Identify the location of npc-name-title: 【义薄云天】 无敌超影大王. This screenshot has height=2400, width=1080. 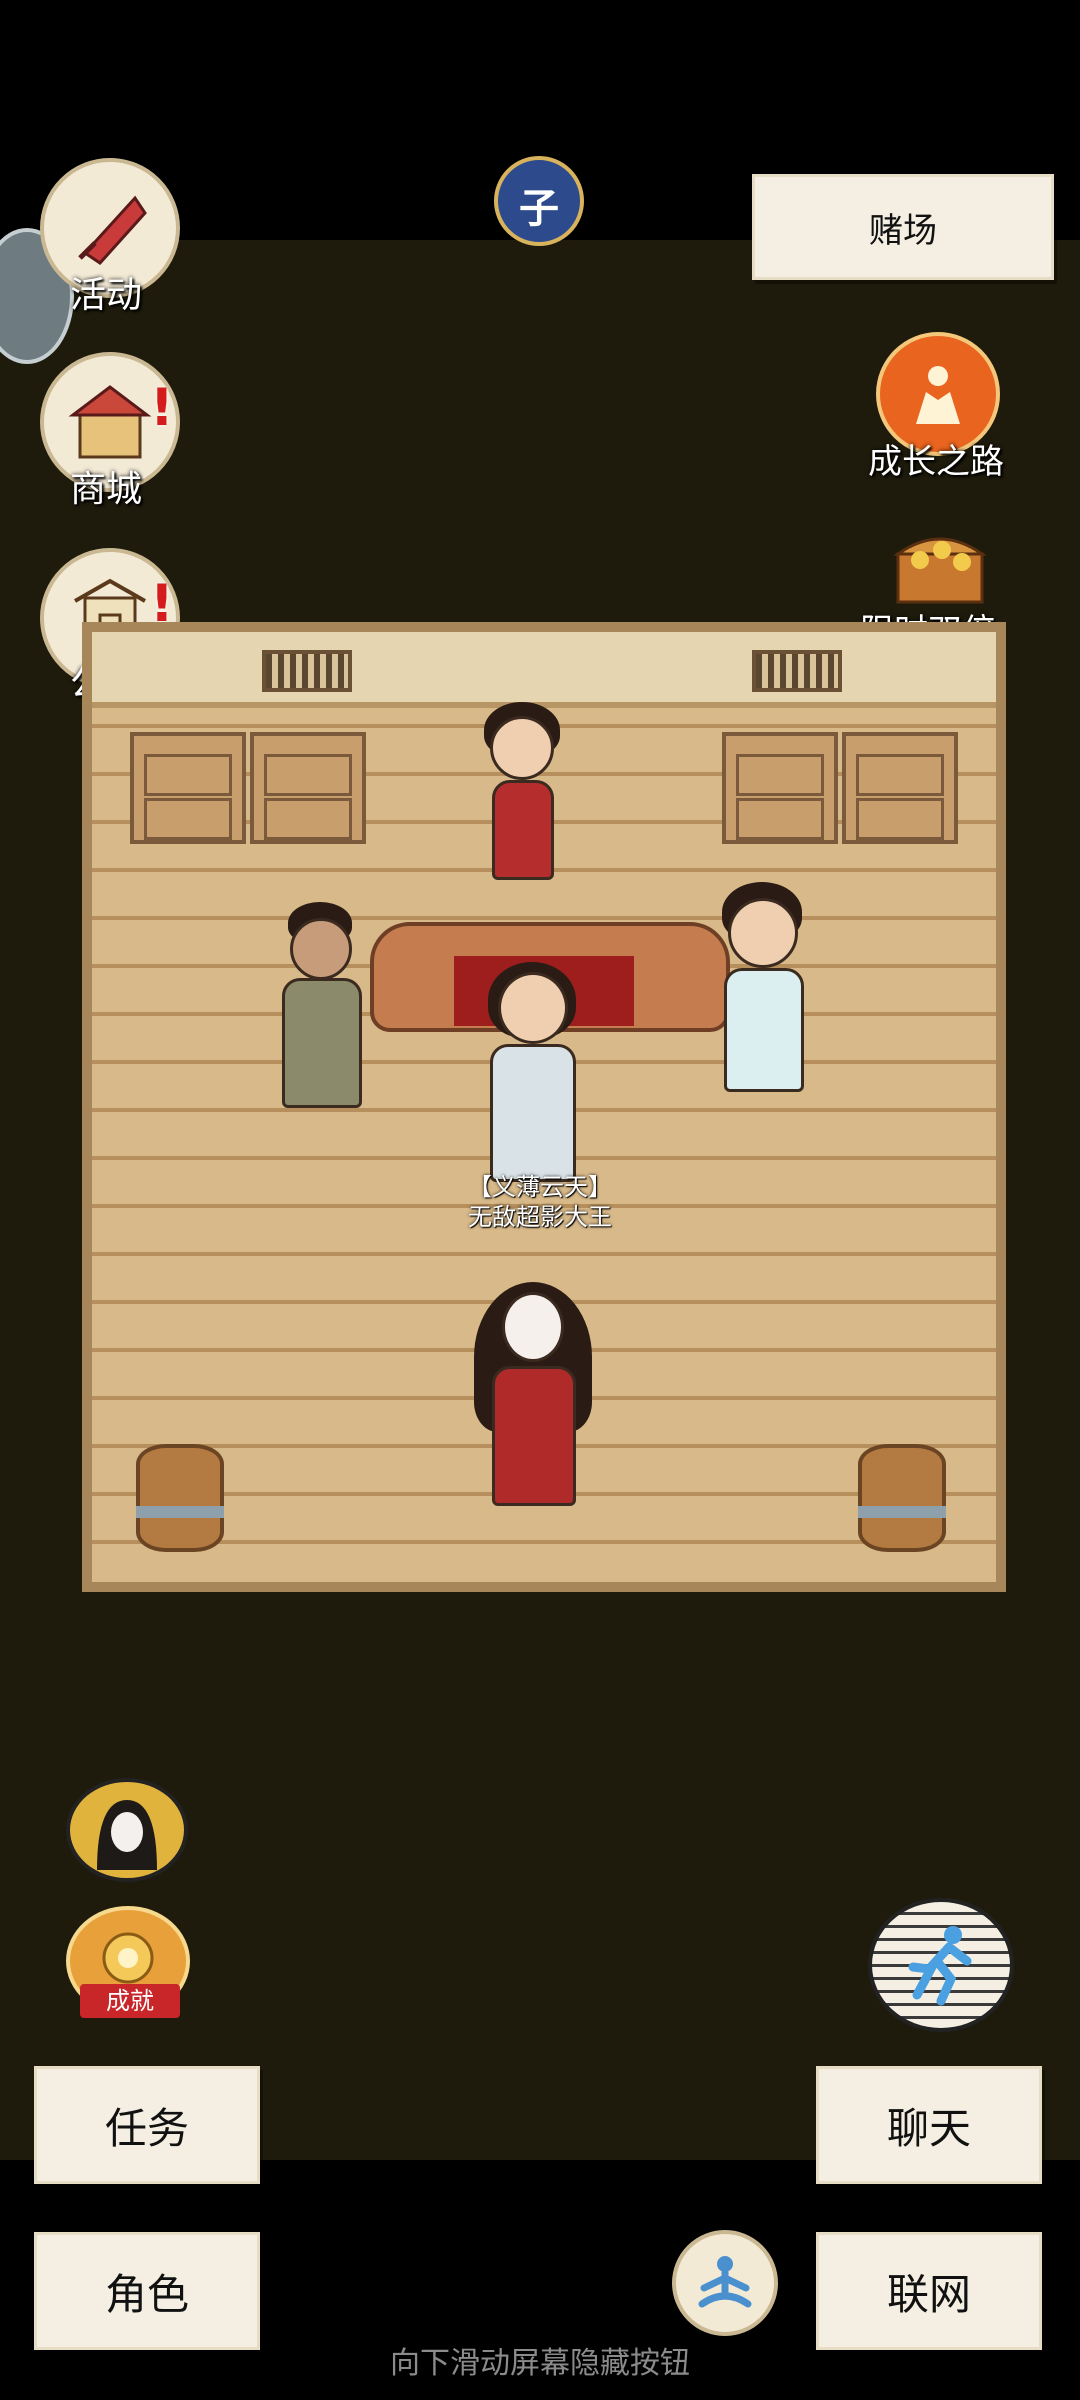
(540, 1202).